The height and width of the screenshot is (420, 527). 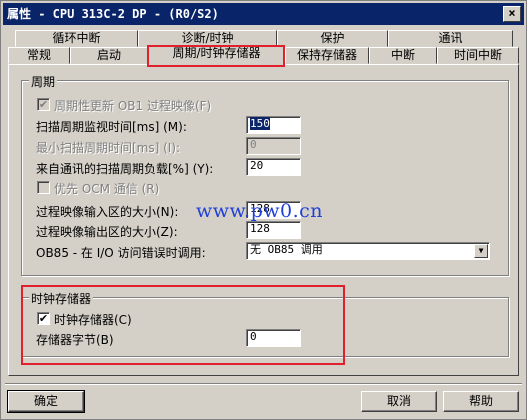 I want to click on memory-byte-value: 0, so click(x=253, y=336).